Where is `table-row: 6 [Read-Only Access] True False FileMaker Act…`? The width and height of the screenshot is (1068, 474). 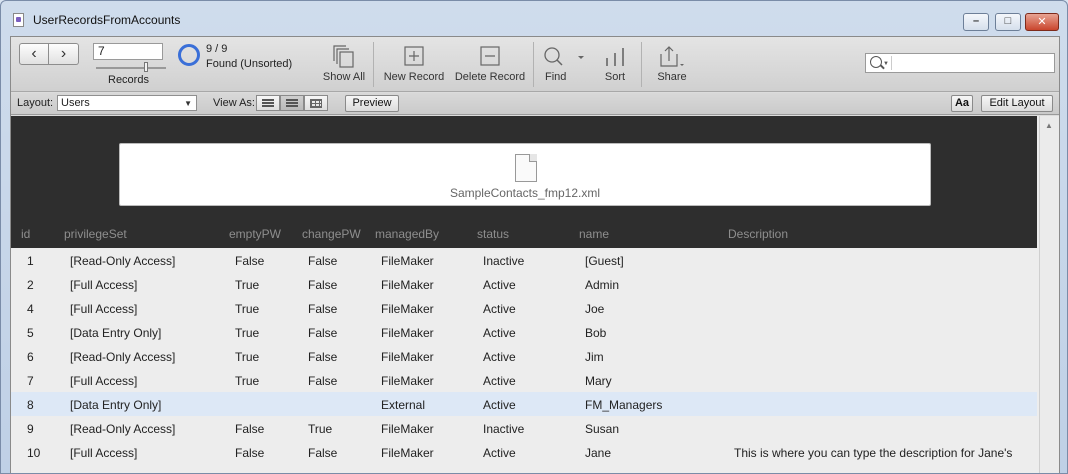
table-row: 6 [Read-Only Access] True False FileMaker Act… is located at coordinates (524, 356).